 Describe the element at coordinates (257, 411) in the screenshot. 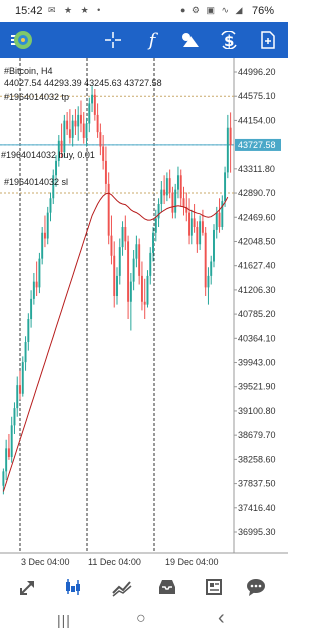

I see `price-label: 39100.80` at that location.